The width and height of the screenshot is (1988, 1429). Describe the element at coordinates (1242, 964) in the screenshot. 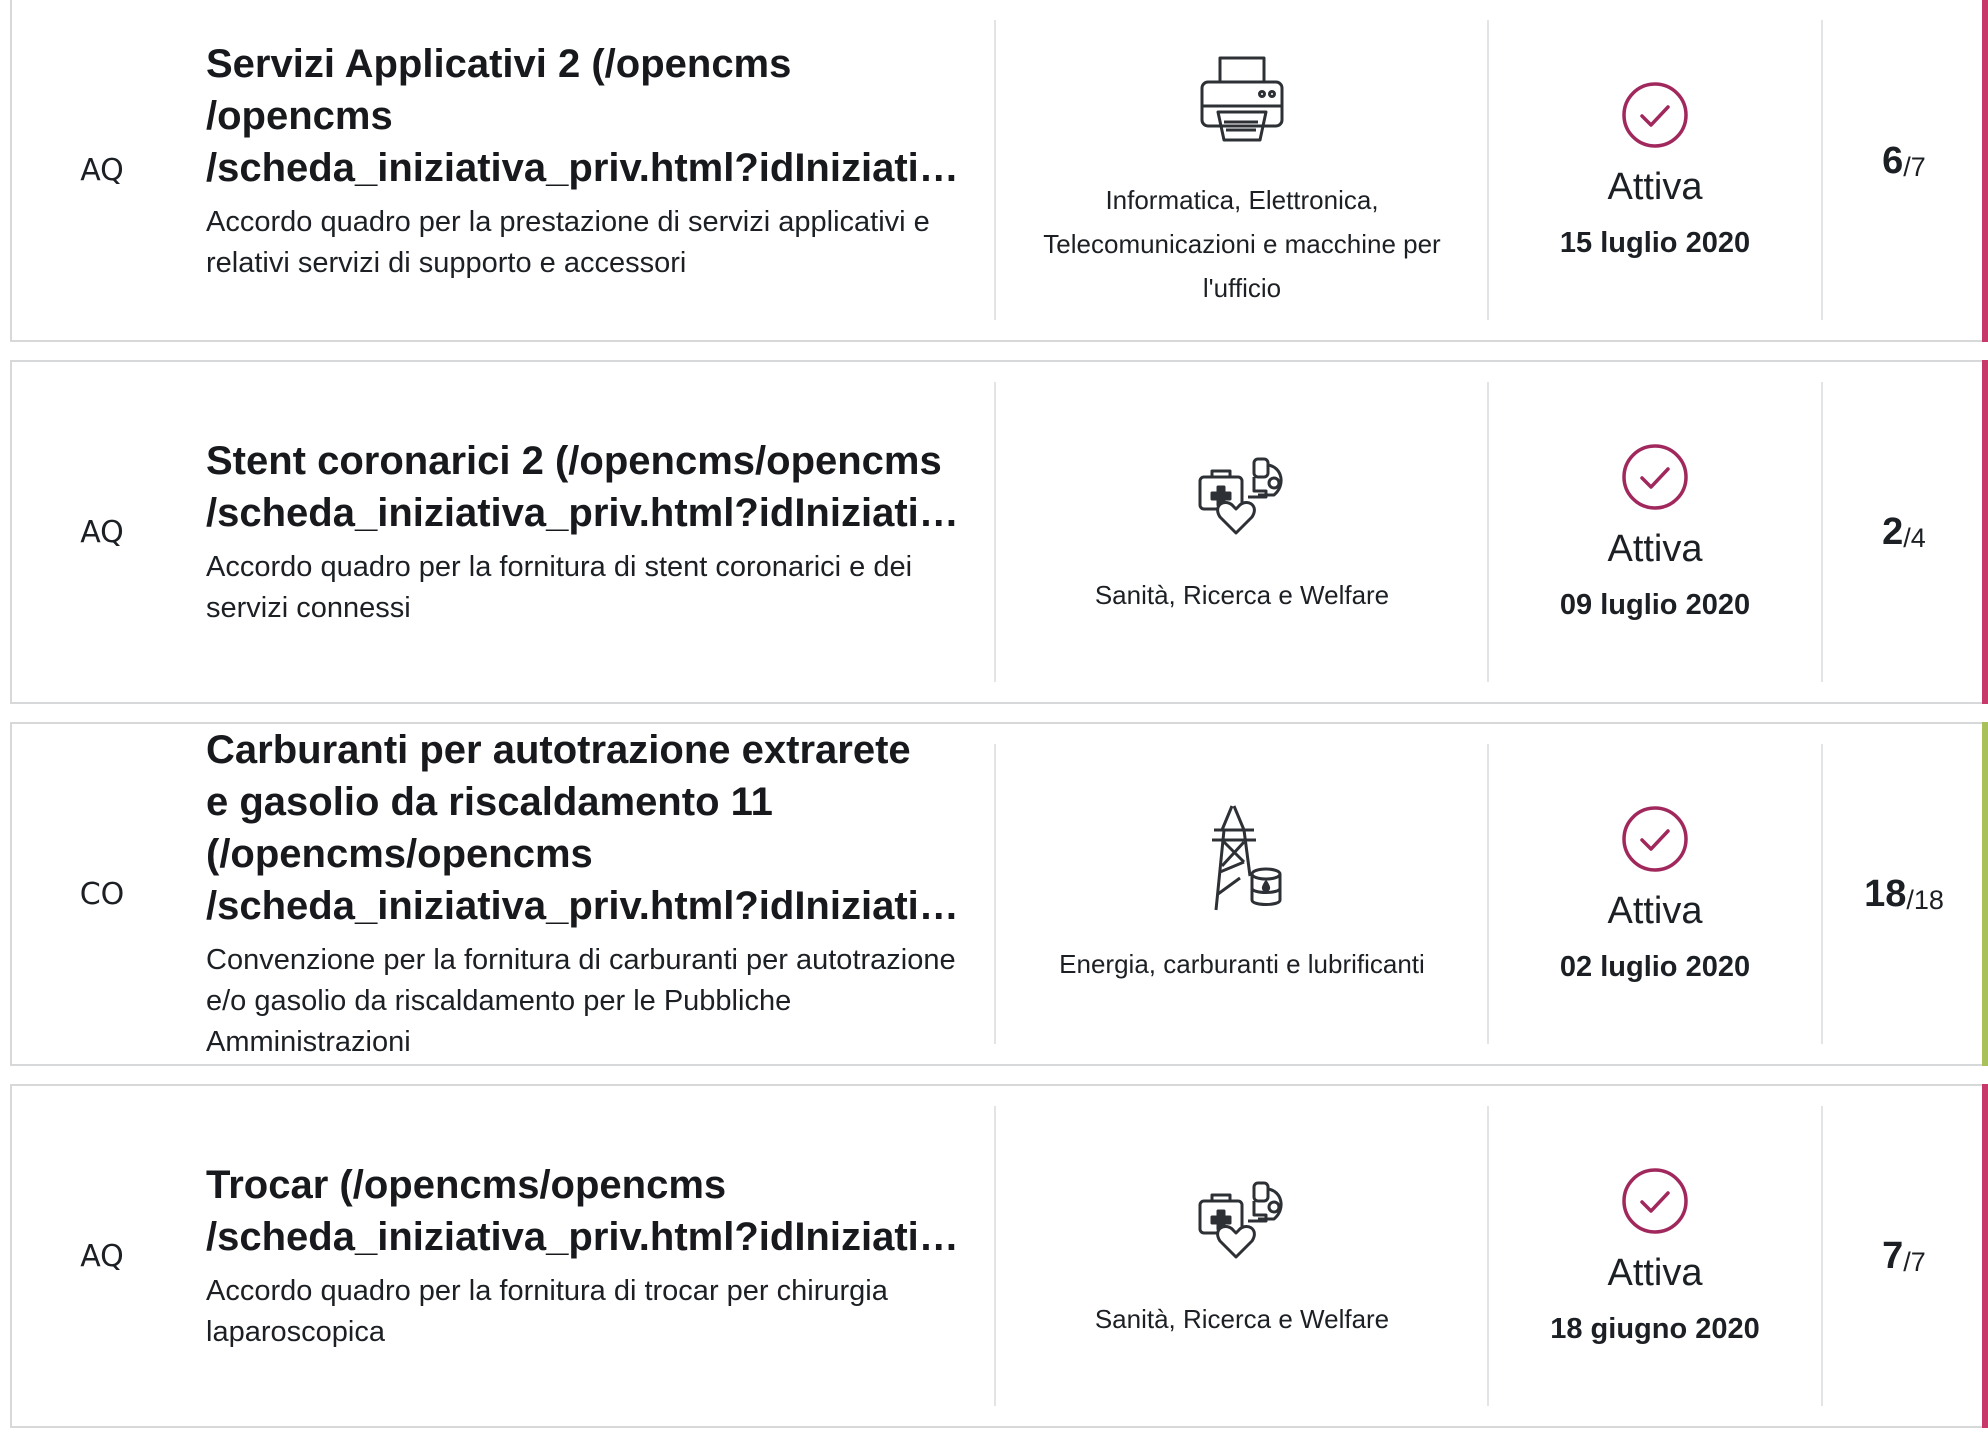

I see `category-label: Energia, carburanti e lubrificanti` at that location.